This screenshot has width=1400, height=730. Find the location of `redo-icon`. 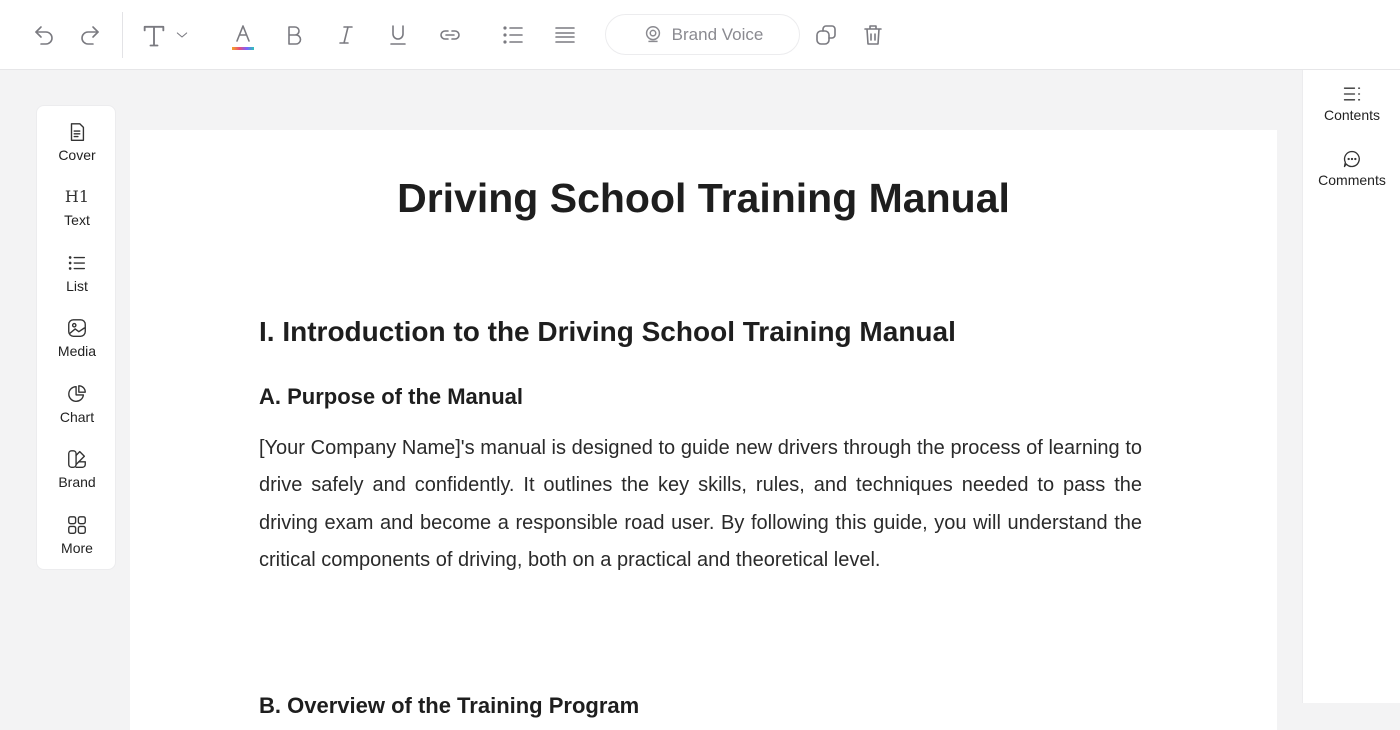

redo-icon is located at coordinates (90, 35).